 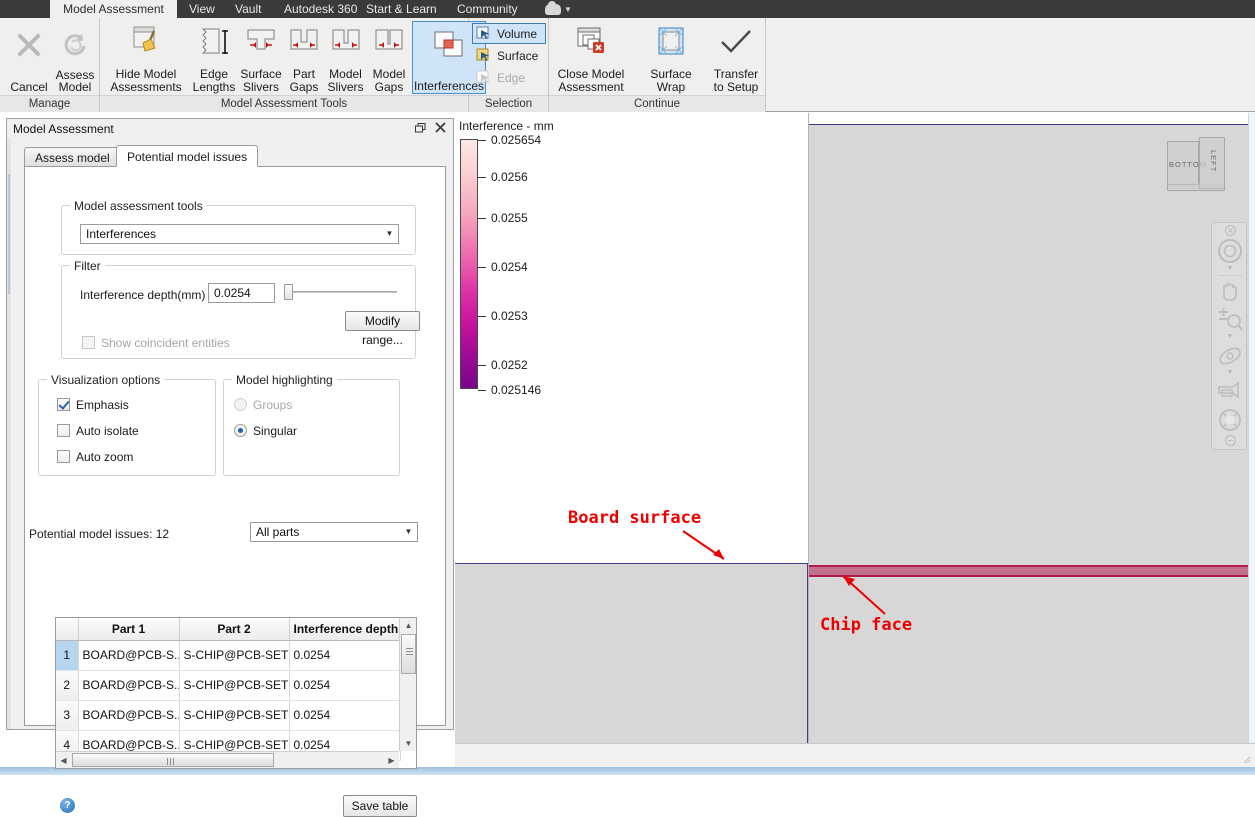 I want to click on scroll-thumb-horizontal, so click(x=173, y=760).